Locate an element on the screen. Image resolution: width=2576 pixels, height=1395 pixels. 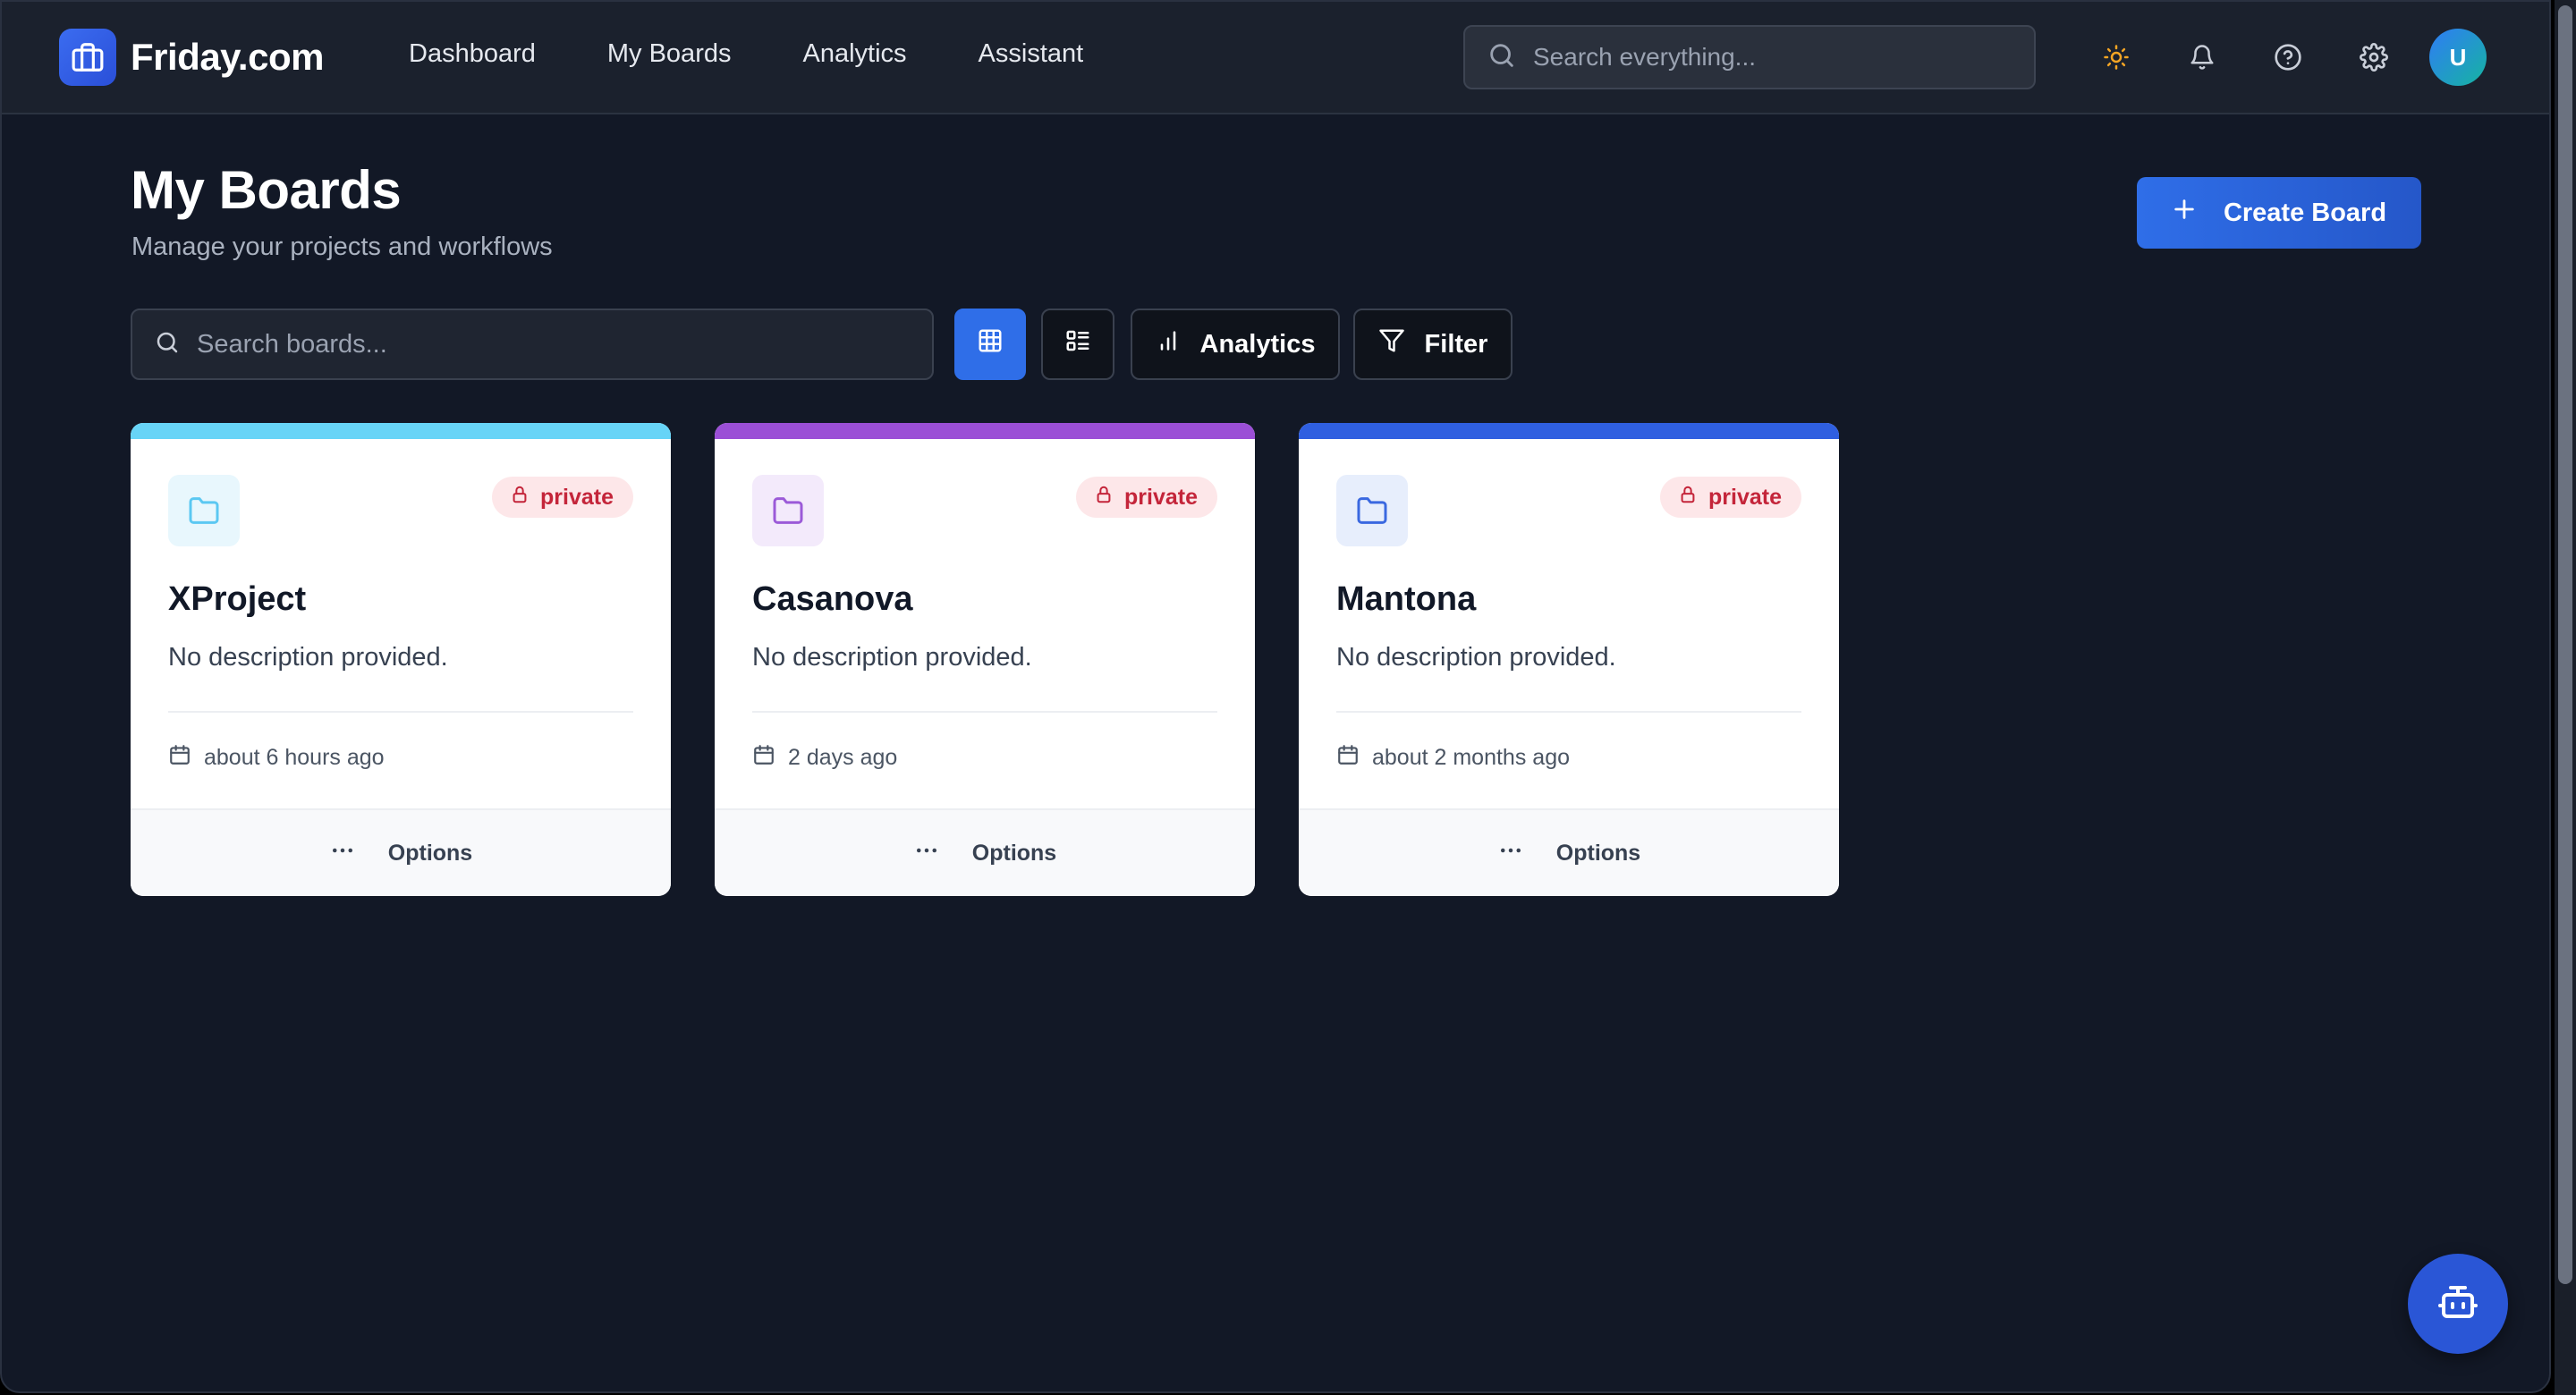
page-scrollbar is located at coordinates (2565, 697).